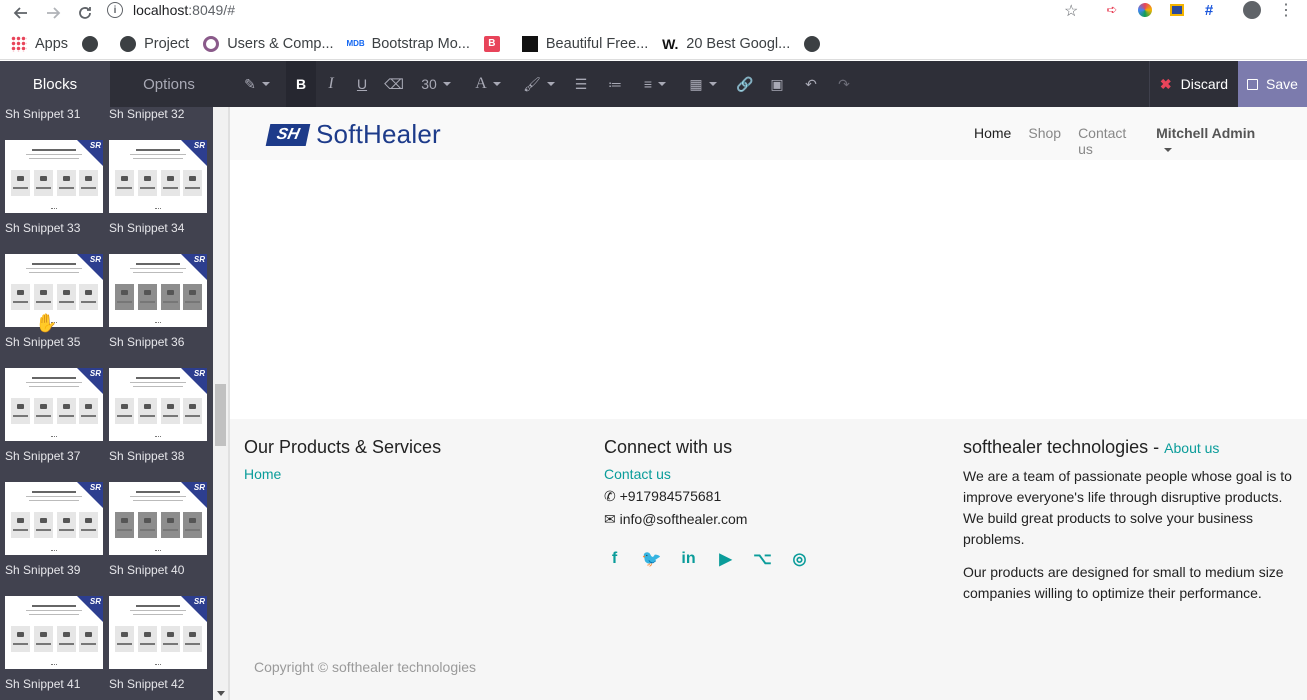  Describe the element at coordinates (42, 684) in the screenshot. I see `snippet-label: Sh Snippet 41` at that location.